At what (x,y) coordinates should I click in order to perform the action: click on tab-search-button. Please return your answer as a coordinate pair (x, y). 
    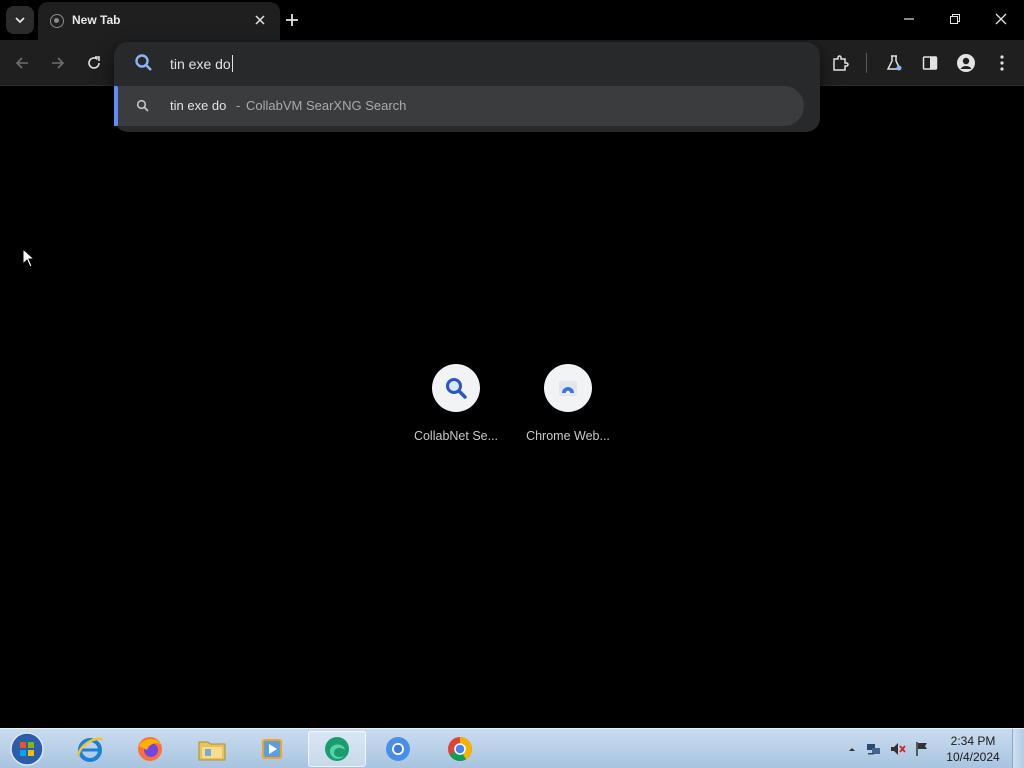
    Looking at the image, I should click on (20, 20).